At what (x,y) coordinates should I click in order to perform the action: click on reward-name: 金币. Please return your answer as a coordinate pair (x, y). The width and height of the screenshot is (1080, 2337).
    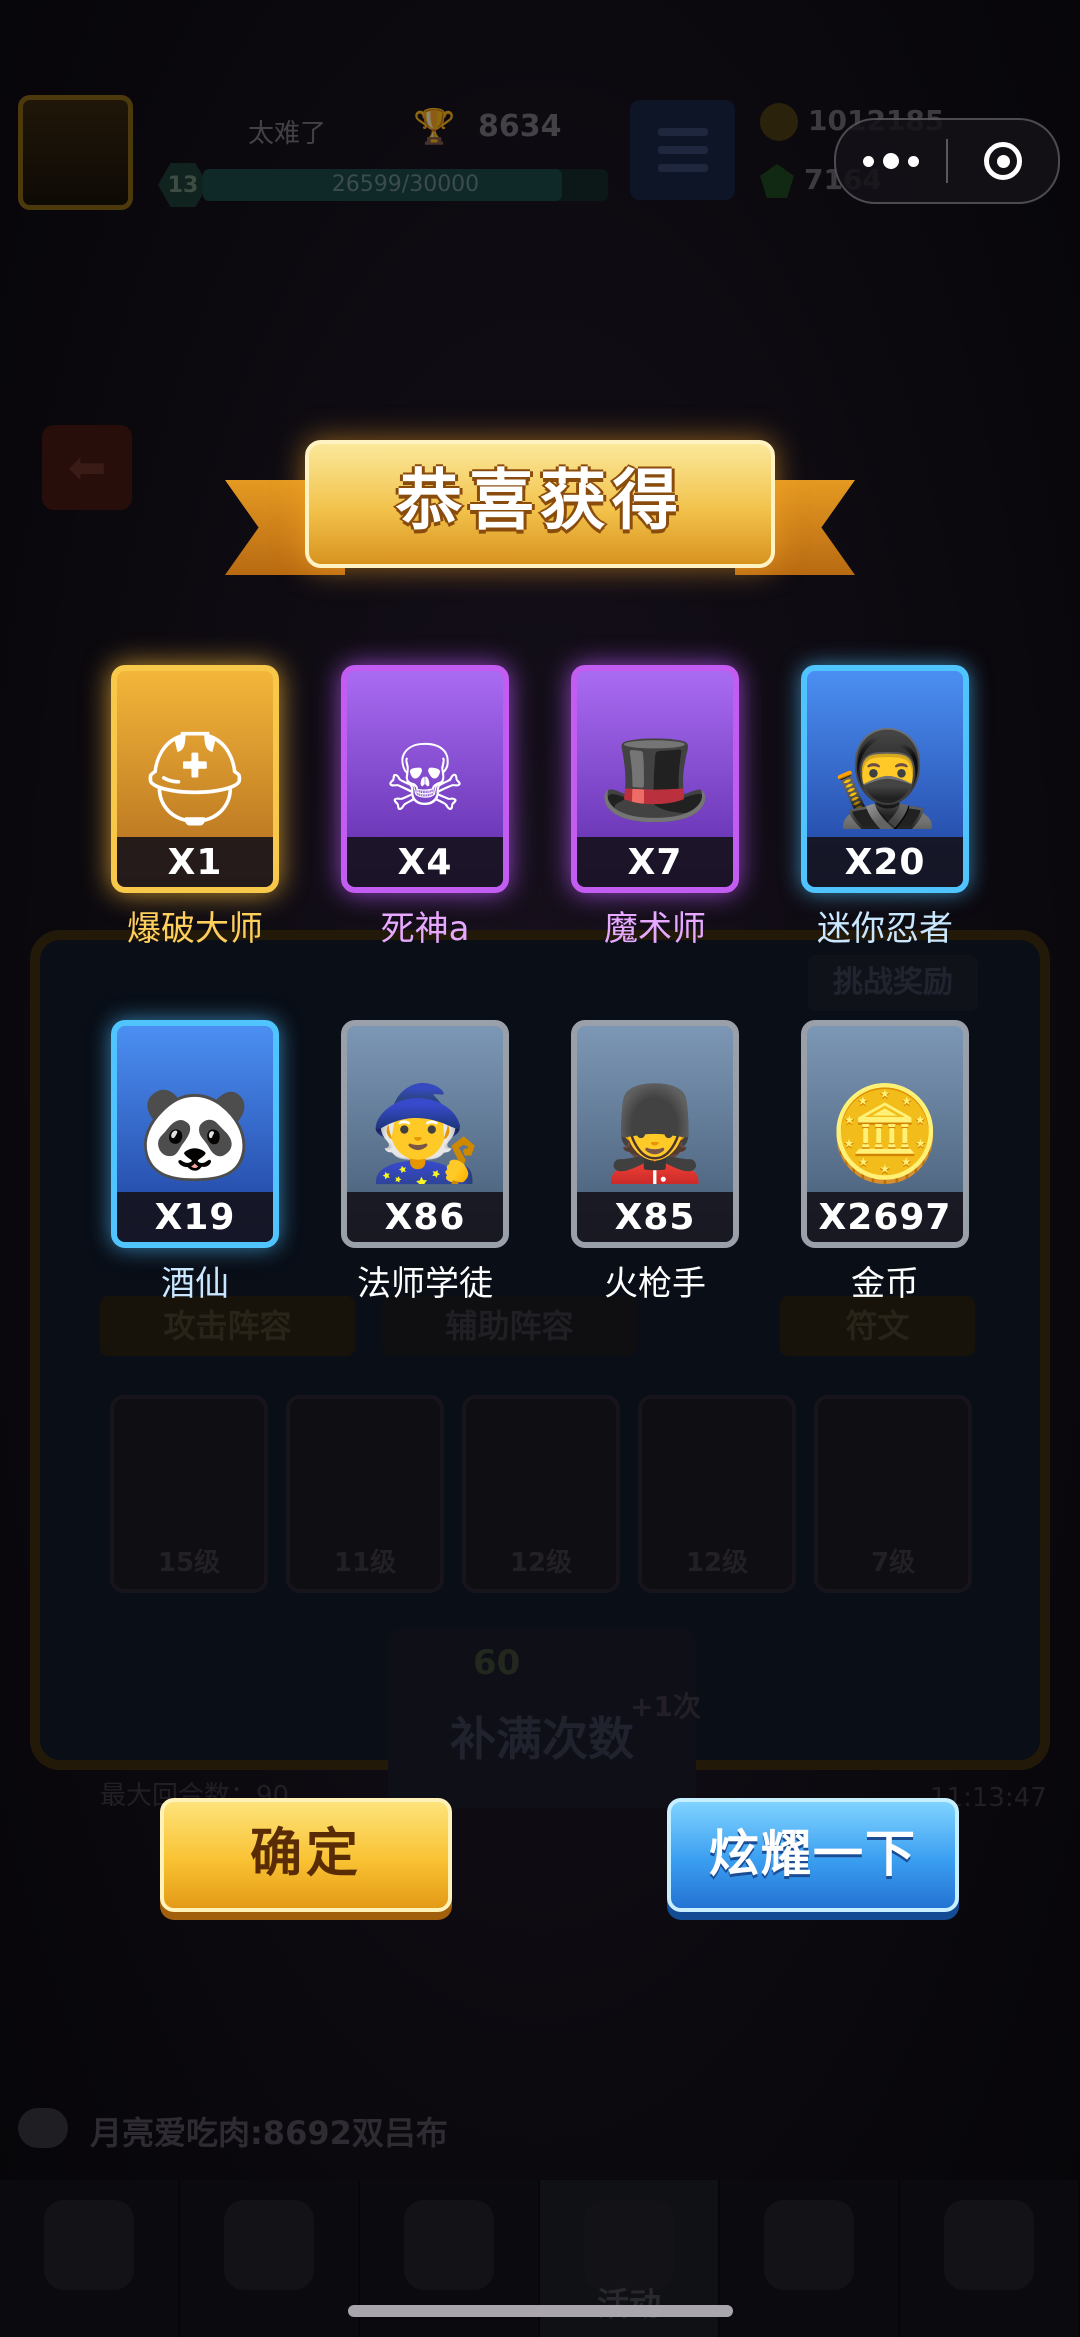
    Looking at the image, I should click on (885, 1284).